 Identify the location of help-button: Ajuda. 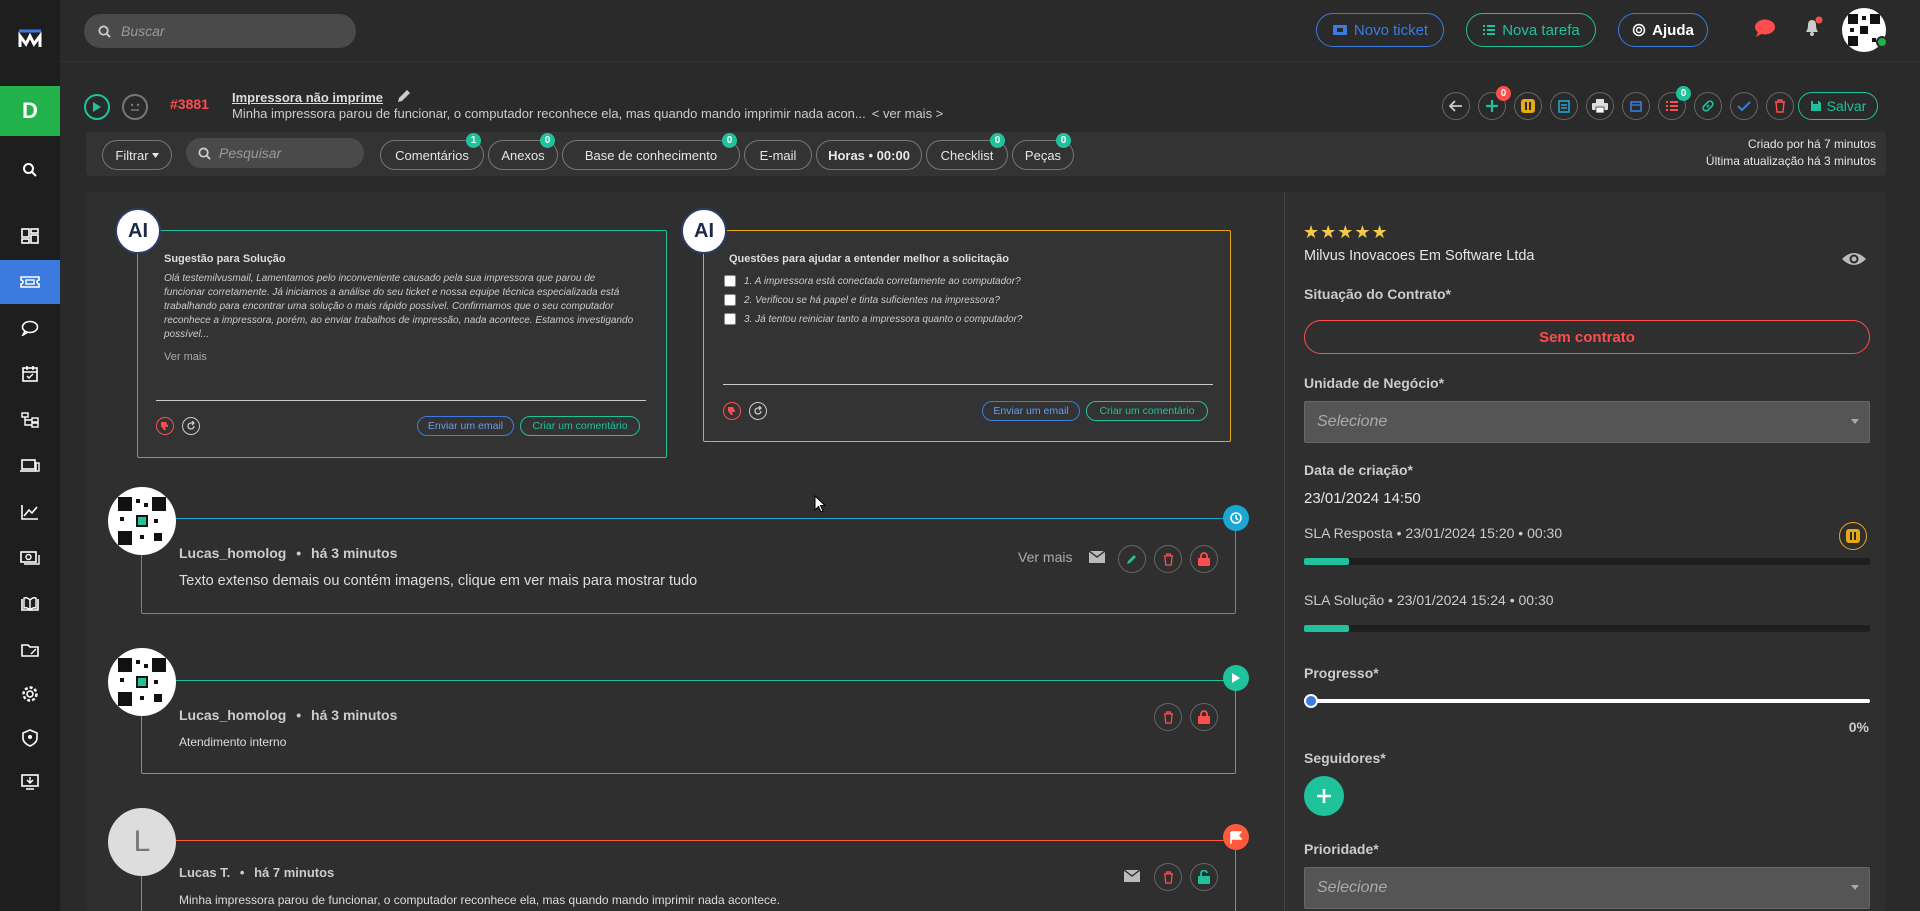
(1663, 30).